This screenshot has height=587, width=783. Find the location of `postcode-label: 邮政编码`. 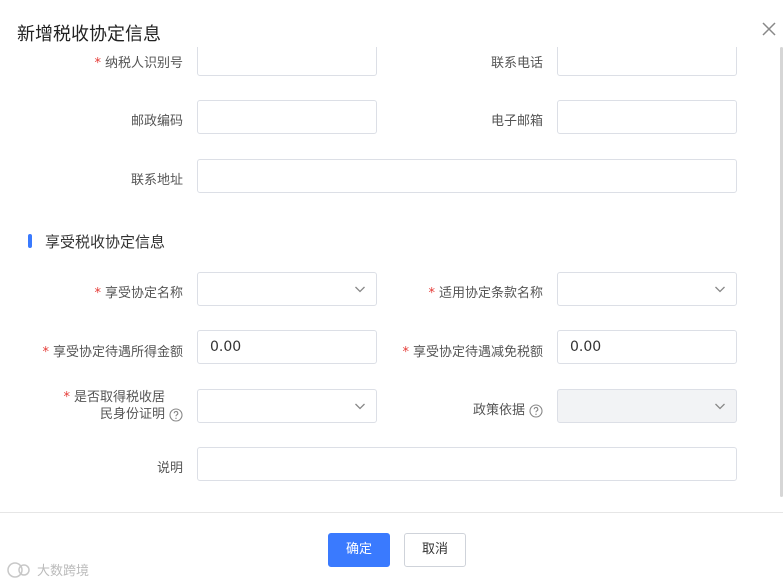

postcode-label: 邮政编码 is located at coordinates (156, 121).